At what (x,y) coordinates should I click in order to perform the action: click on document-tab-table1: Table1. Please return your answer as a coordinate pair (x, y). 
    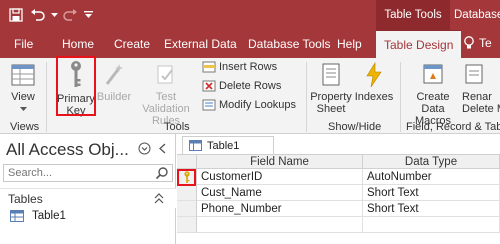
    Looking at the image, I should click on (228, 145).